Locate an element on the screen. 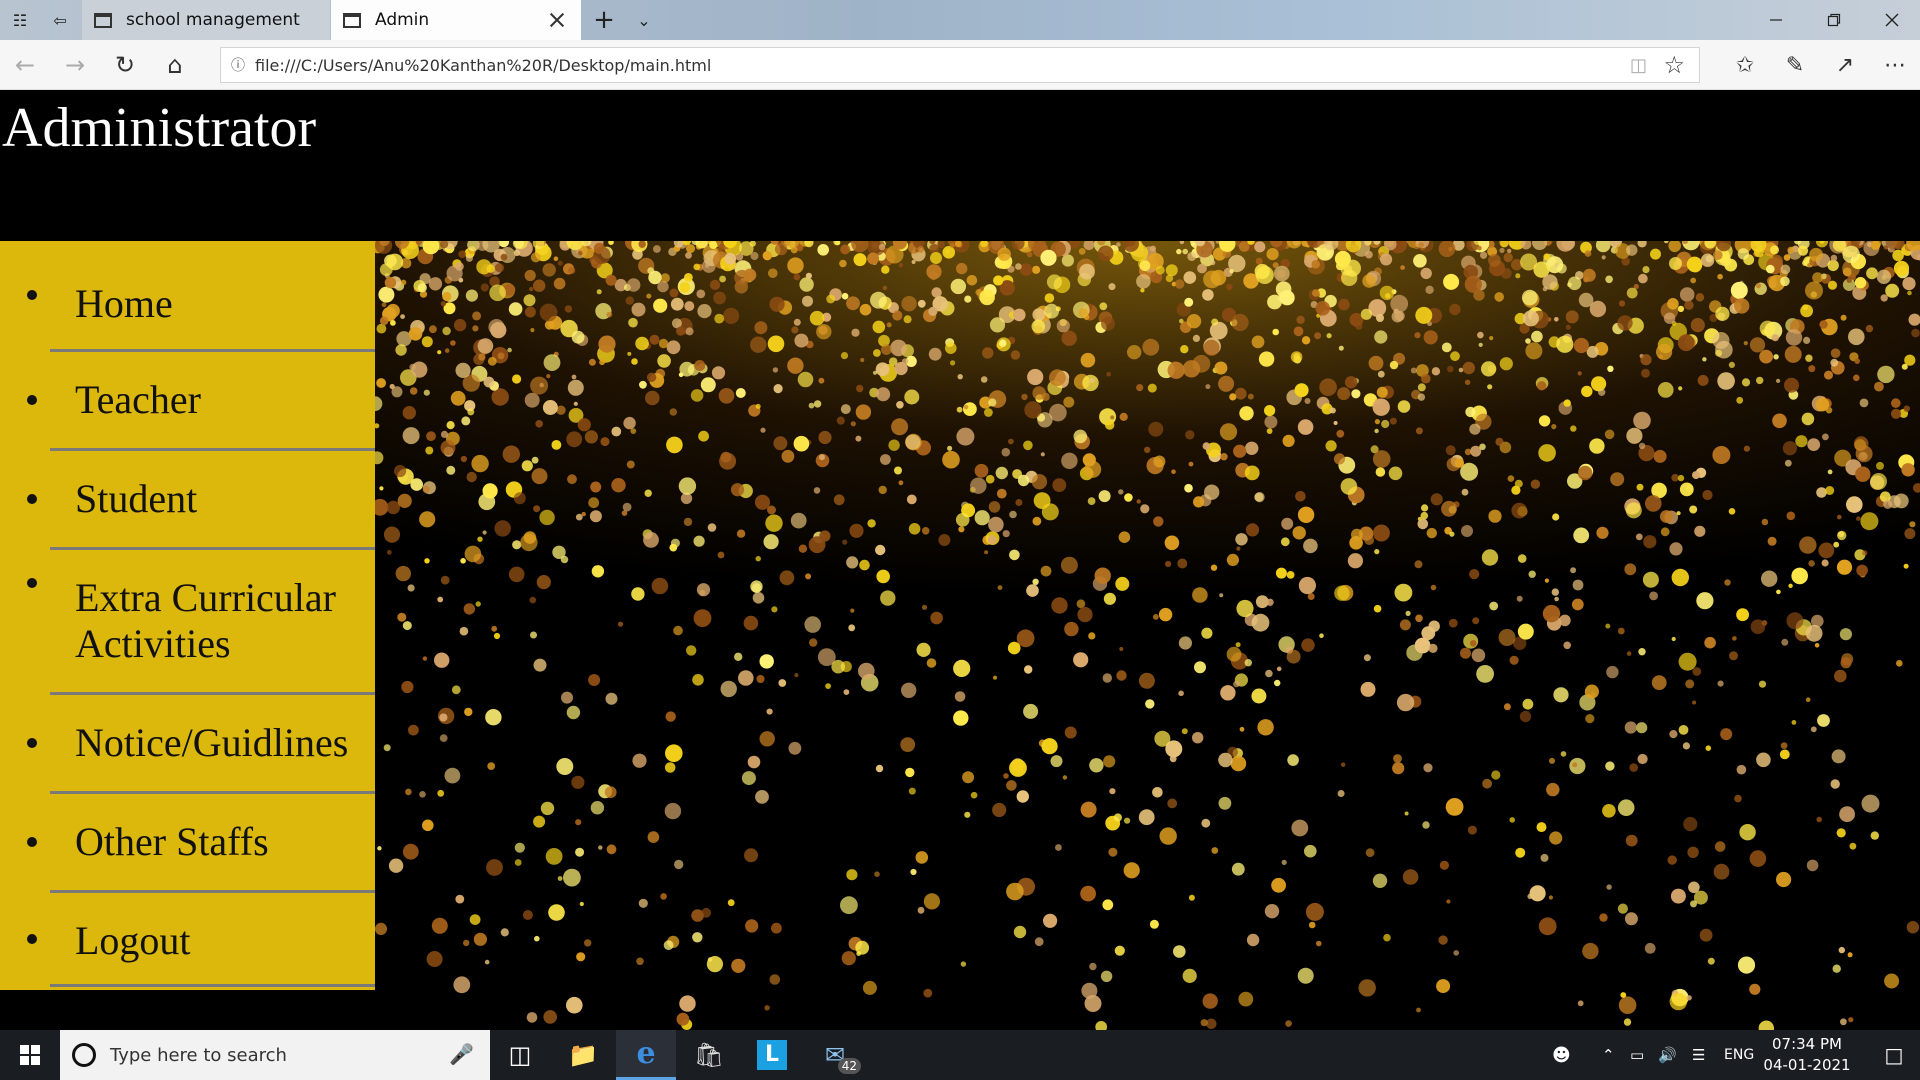  task-view-icon: ◫ is located at coordinates (520, 1055).